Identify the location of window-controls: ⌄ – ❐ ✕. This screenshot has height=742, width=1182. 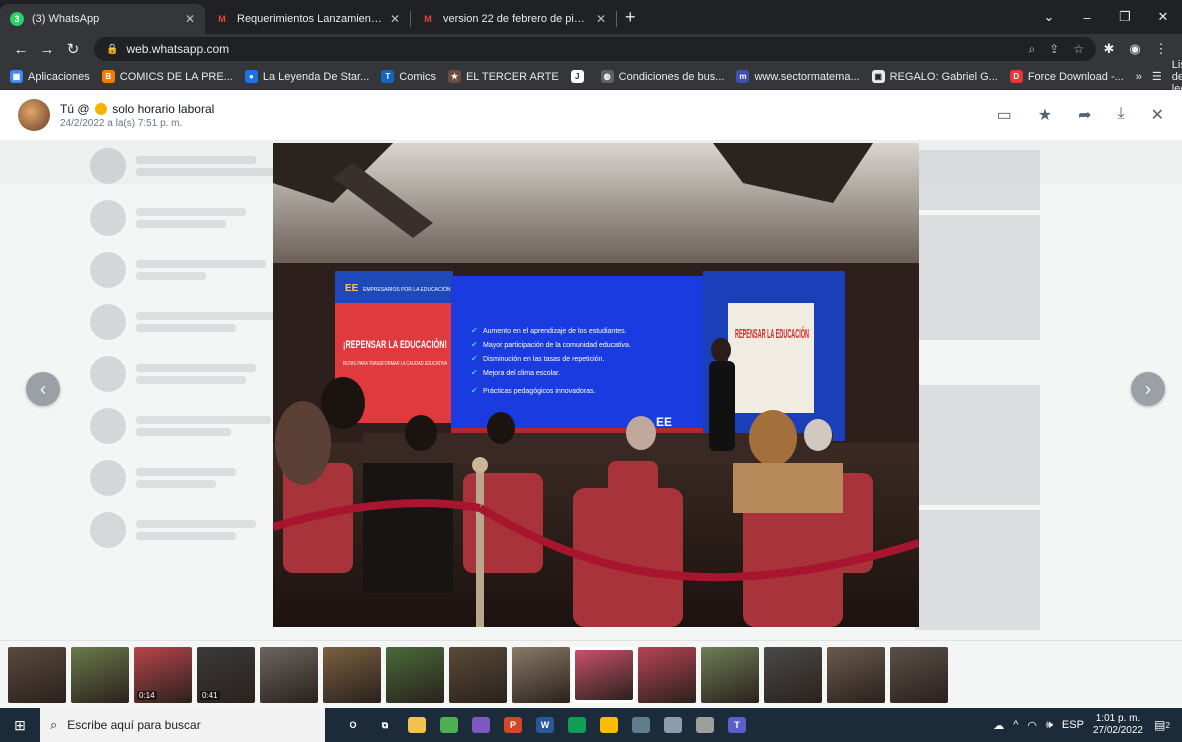
(1106, 17).